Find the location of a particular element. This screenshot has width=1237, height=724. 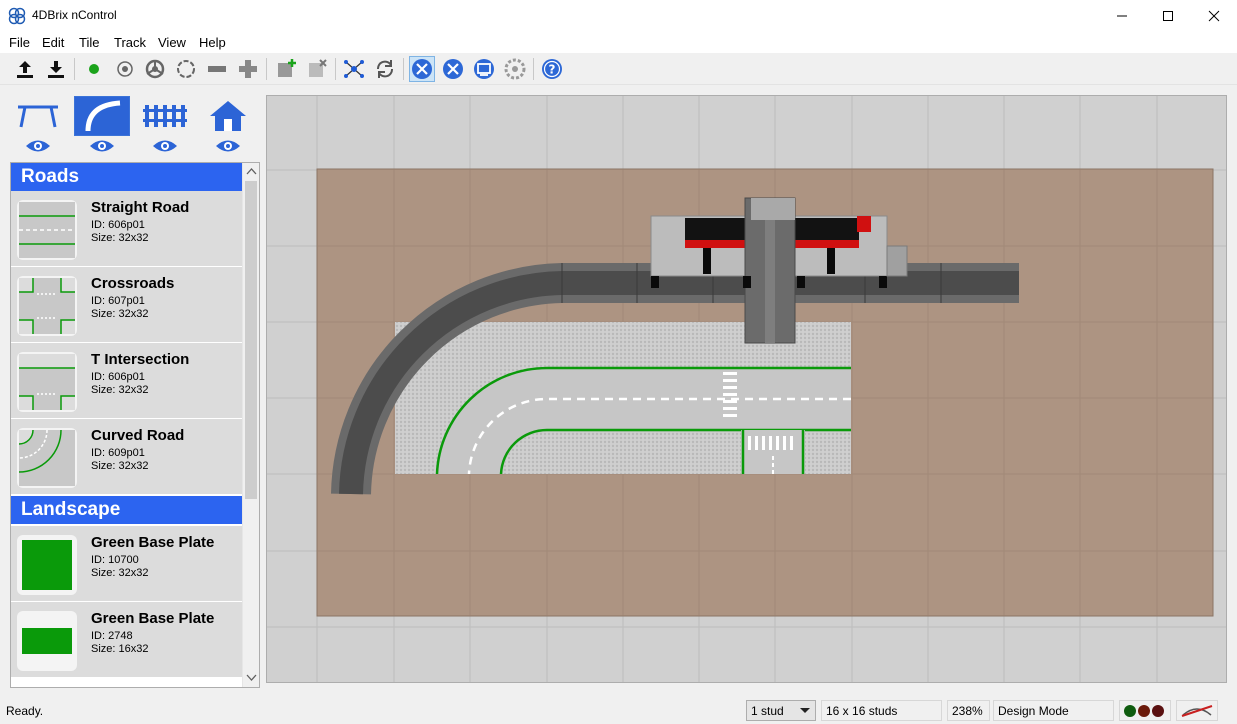

loop-button is located at coordinates (186, 69).